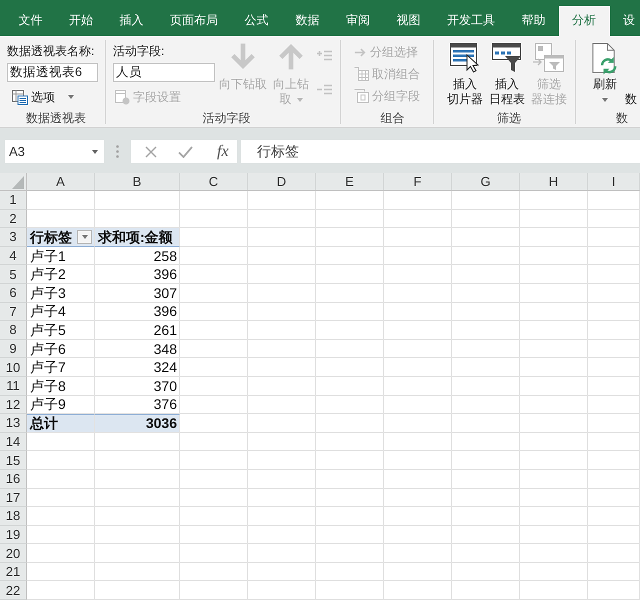  Describe the element at coordinates (54, 151) in the screenshot. I see `name-box: A3` at that location.